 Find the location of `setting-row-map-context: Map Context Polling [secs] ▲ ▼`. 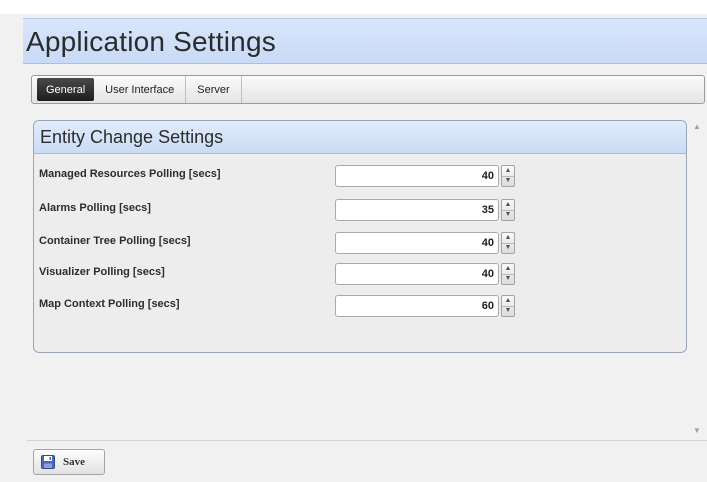

setting-row-map-context: Map Context Polling [secs] ▲ ▼ is located at coordinates (360, 306).